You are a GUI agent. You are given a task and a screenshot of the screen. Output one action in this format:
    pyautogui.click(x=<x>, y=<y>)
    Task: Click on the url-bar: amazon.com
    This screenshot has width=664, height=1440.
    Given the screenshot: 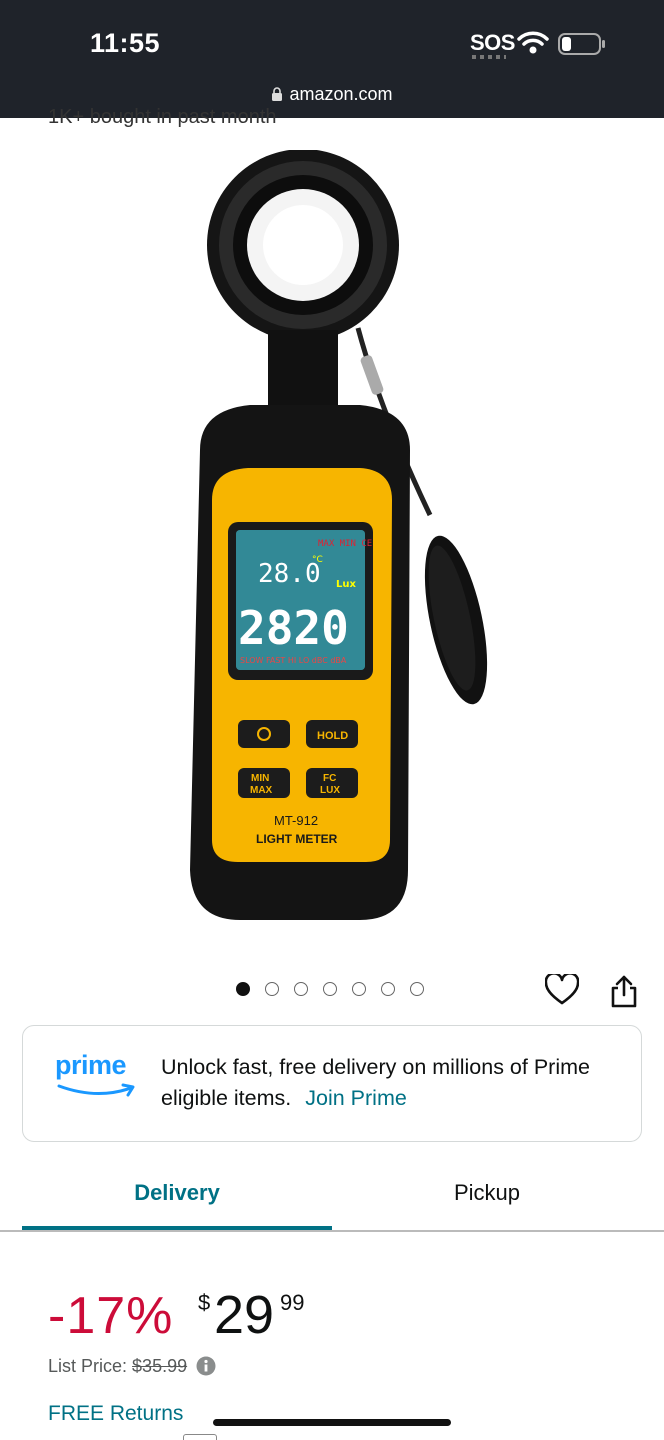 What is the action you would take?
    pyautogui.click(x=332, y=94)
    